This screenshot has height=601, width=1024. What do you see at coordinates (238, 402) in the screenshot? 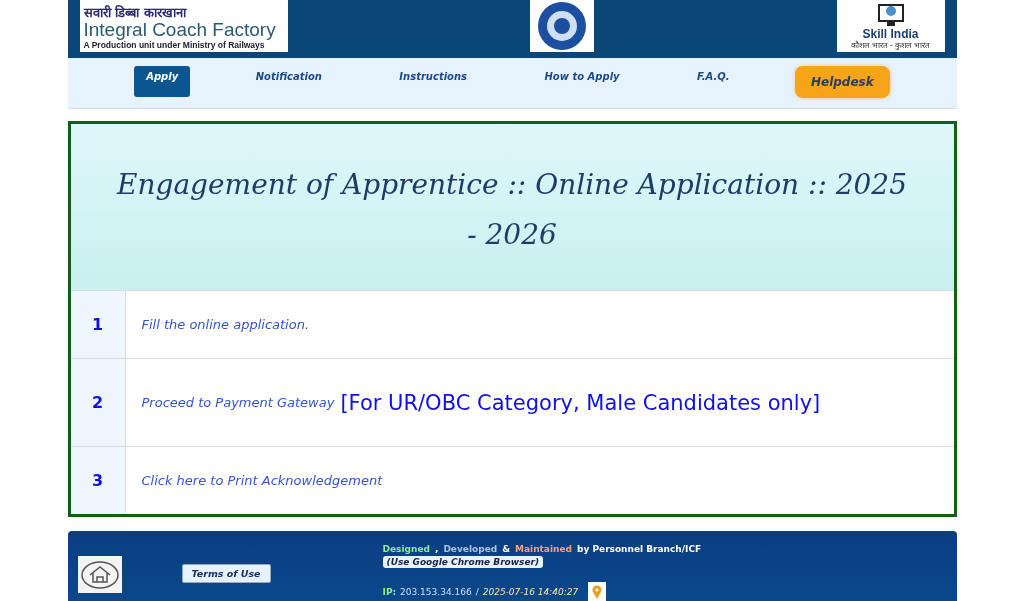
I see `step-link: Proceed to Payment Gateway` at bounding box center [238, 402].